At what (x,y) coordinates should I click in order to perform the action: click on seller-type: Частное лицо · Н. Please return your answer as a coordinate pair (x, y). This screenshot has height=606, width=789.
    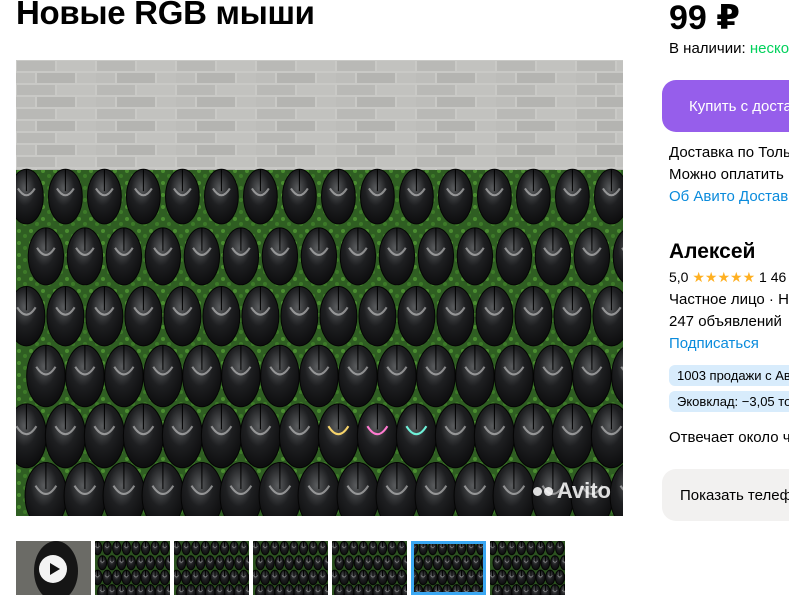
    Looking at the image, I should click on (729, 299).